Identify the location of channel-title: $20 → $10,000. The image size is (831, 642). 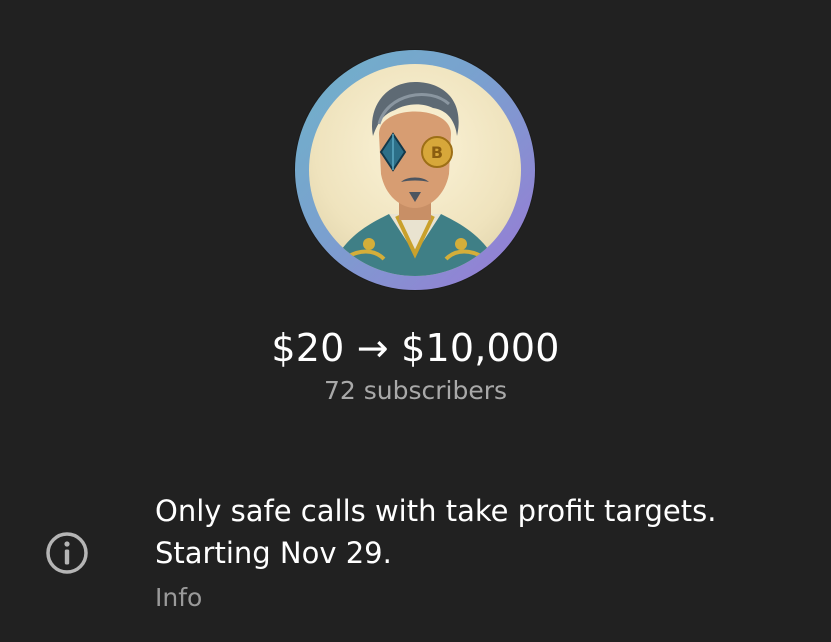
(415, 348).